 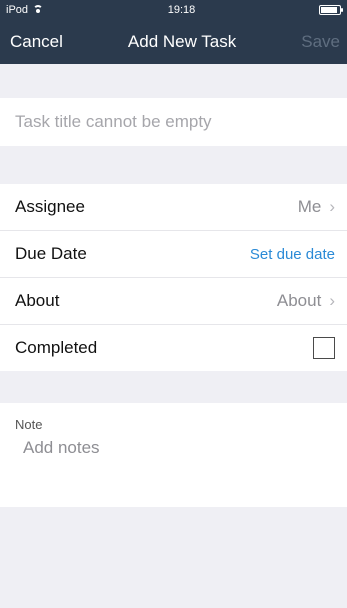 I want to click on note-placeholder: Add notes, so click(x=61, y=447).